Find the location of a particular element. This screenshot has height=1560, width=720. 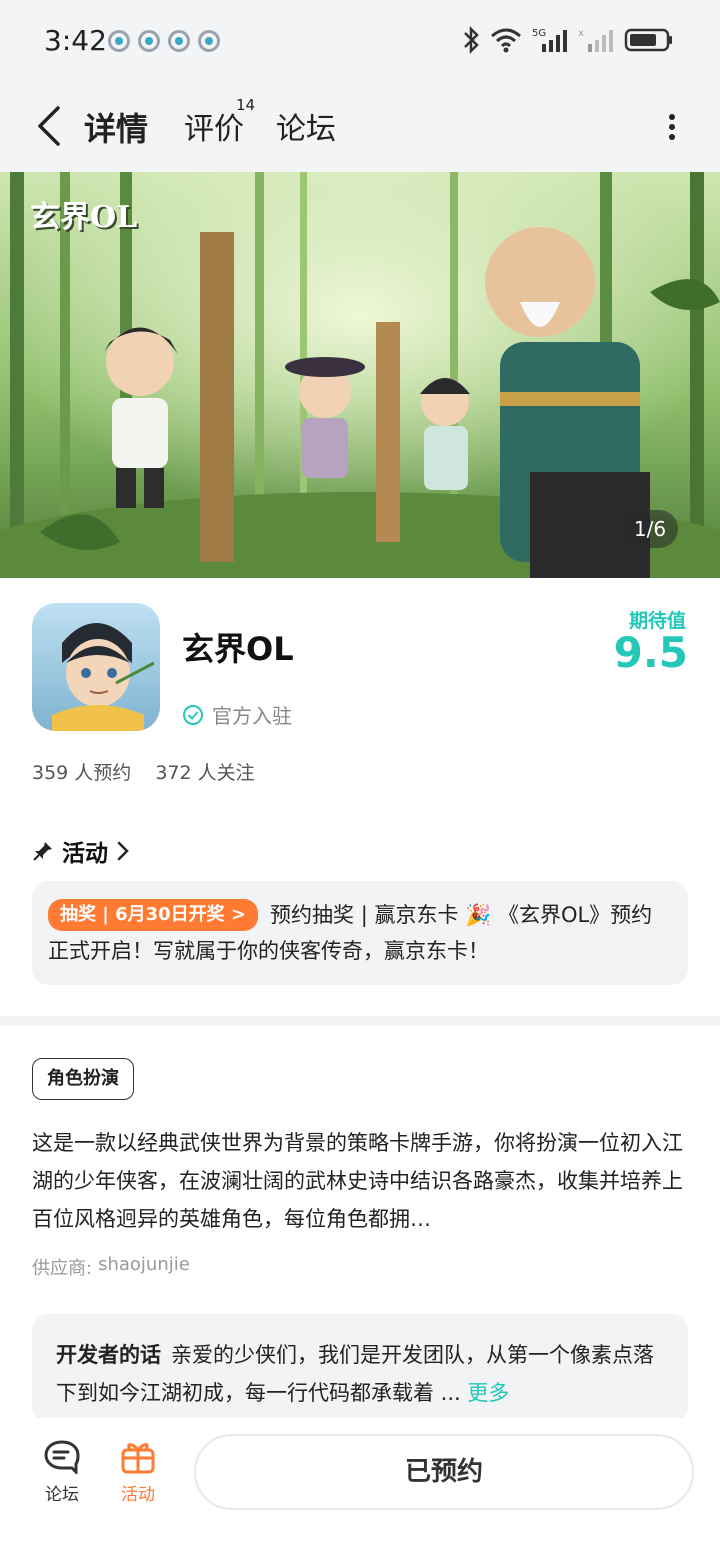

chevron-right-icon is located at coordinates (123, 851).